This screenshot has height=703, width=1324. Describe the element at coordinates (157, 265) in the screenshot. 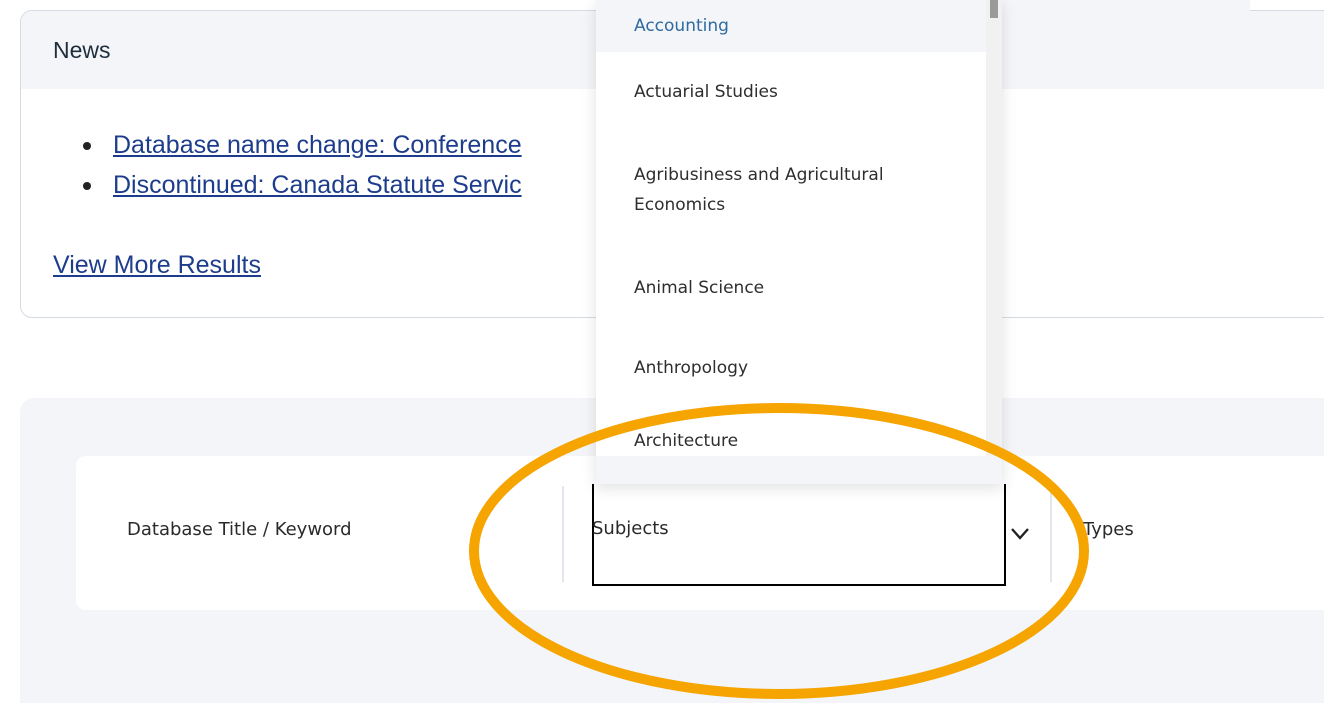

I see `view-more-results-link: View More Results` at that location.